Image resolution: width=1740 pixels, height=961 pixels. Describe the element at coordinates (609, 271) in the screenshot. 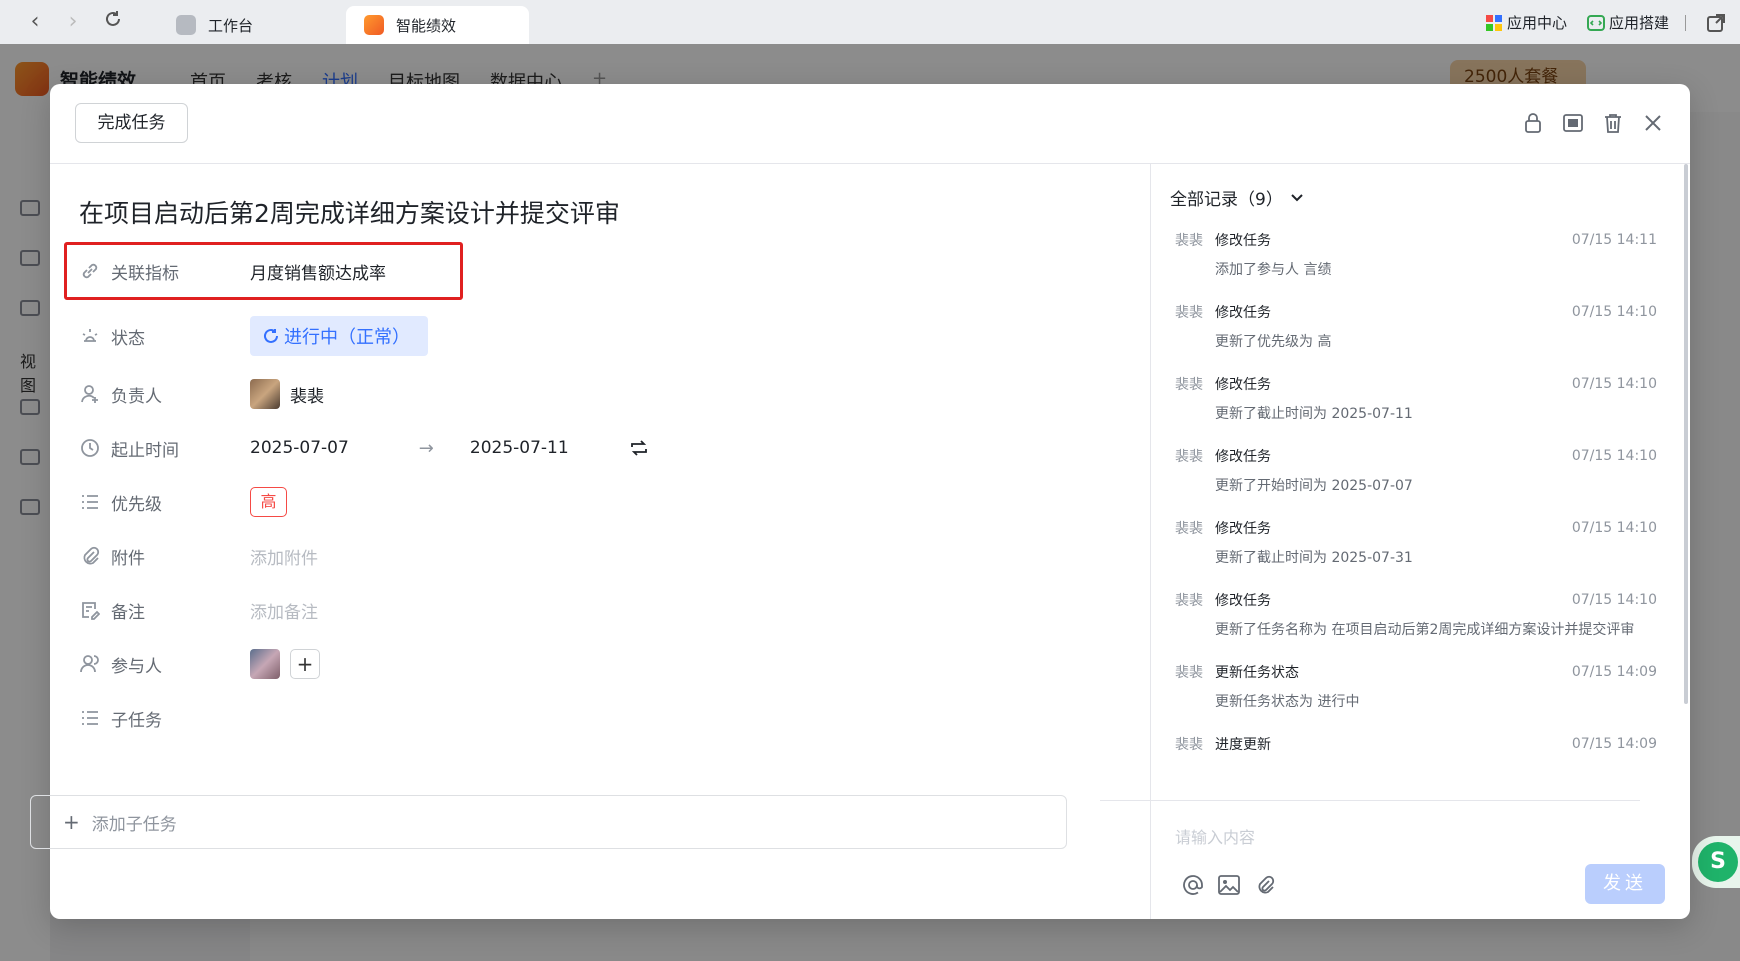

I see `field-linked-metric: 关联指标 月度销售额达成率` at that location.